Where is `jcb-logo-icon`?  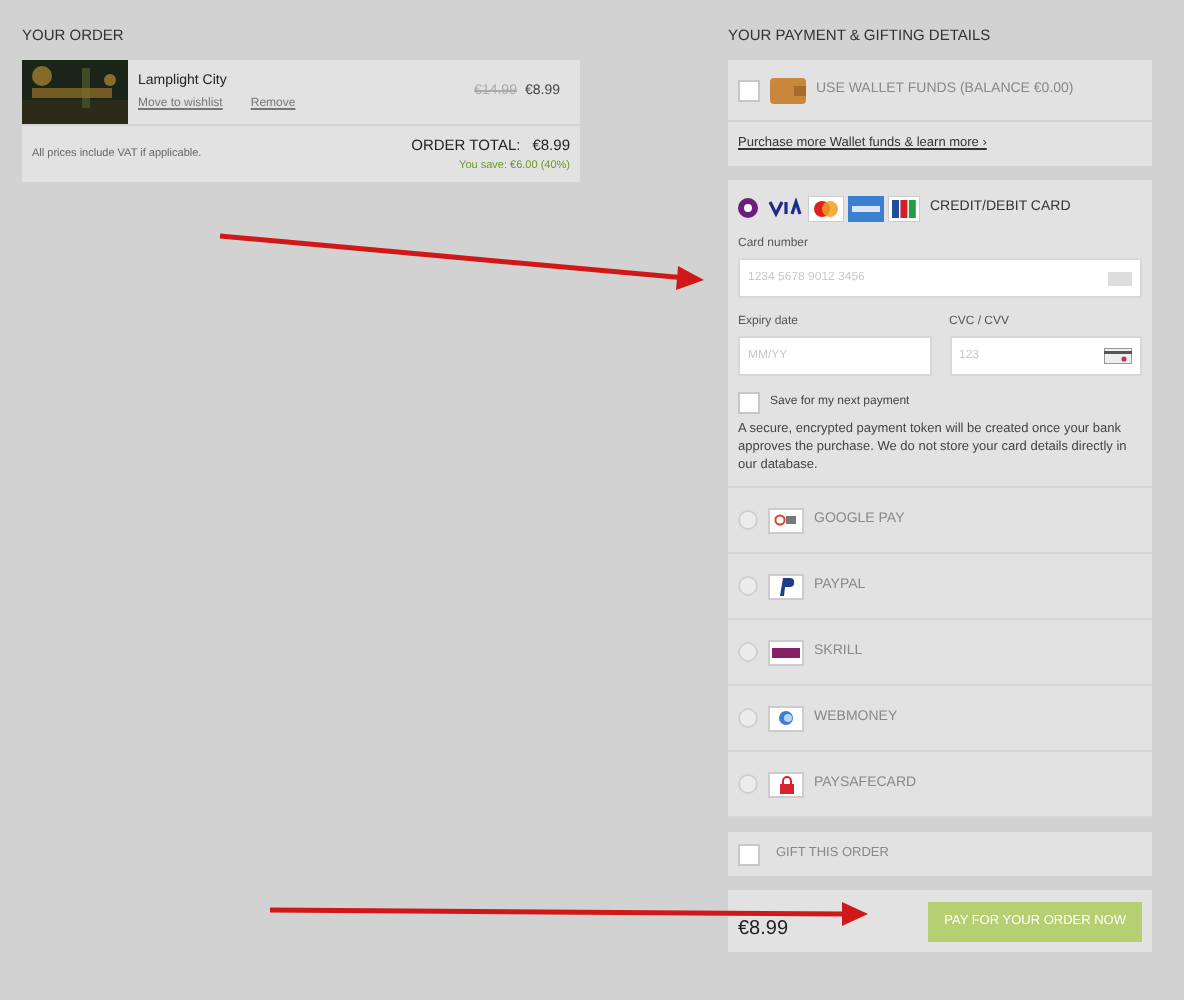
jcb-logo-icon is located at coordinates (904, 208).